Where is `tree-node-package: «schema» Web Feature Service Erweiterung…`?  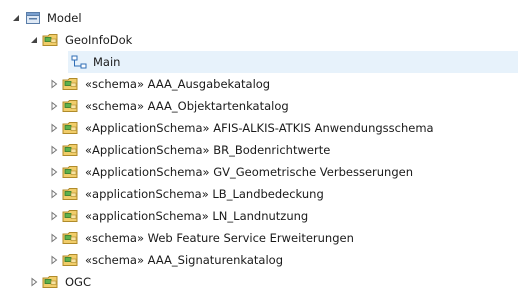
tree-node-package: «schema» Web Feature Service Erweiterung… is located at coordinates (201, 238).